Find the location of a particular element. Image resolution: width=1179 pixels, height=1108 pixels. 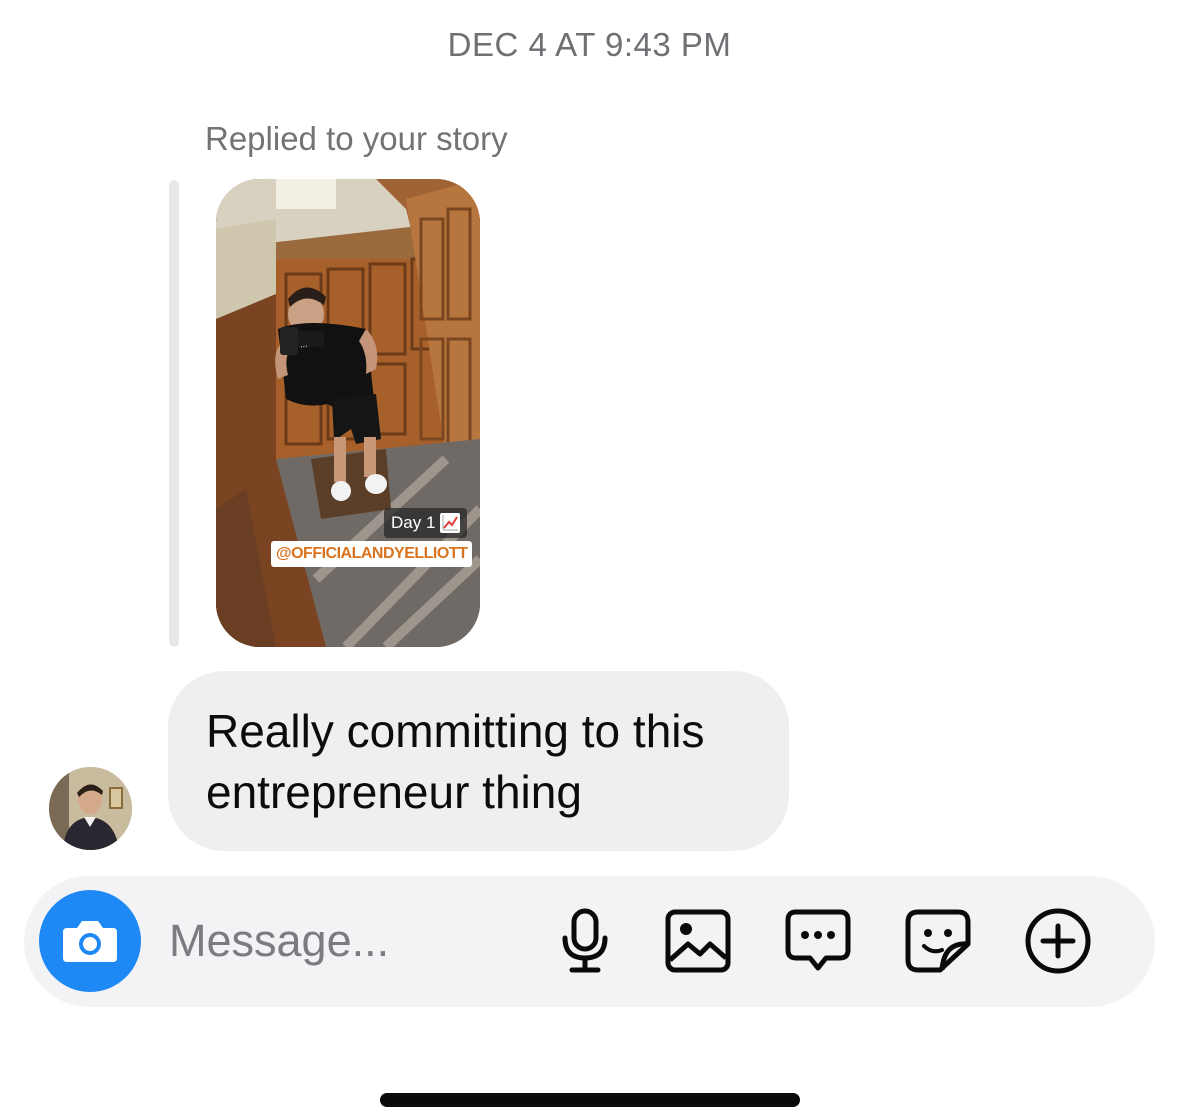

gallery-icon is located at coordinates (698, 941).